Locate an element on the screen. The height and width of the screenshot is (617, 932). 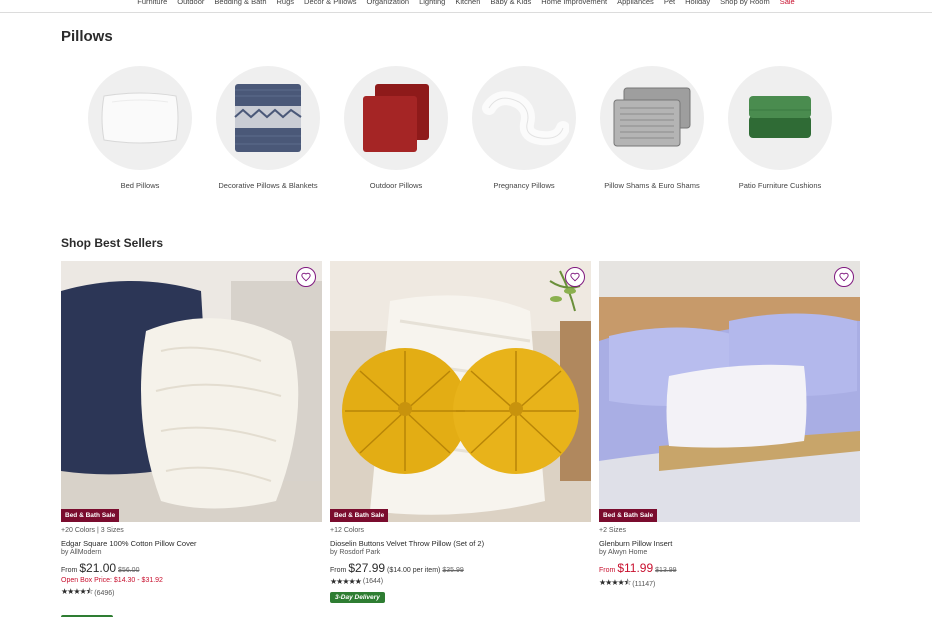
rating: ★★★★⯪ (11147) is located at coordinates (729, 584).